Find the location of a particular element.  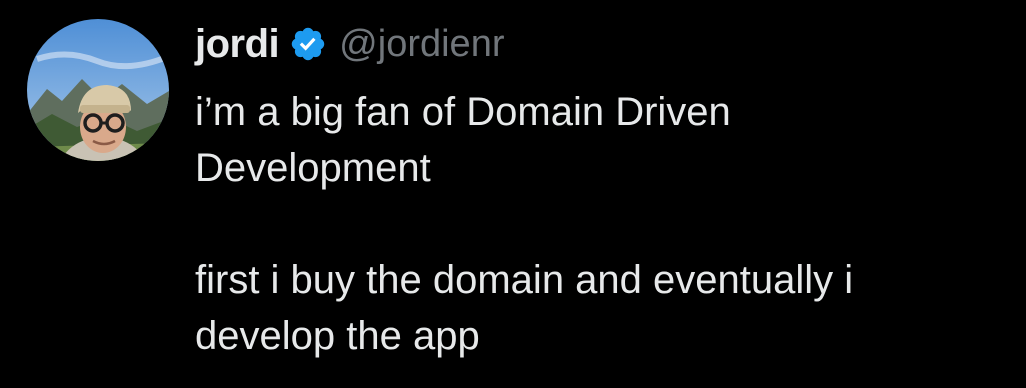

paragraph-break is located at coordinates (602, 224).